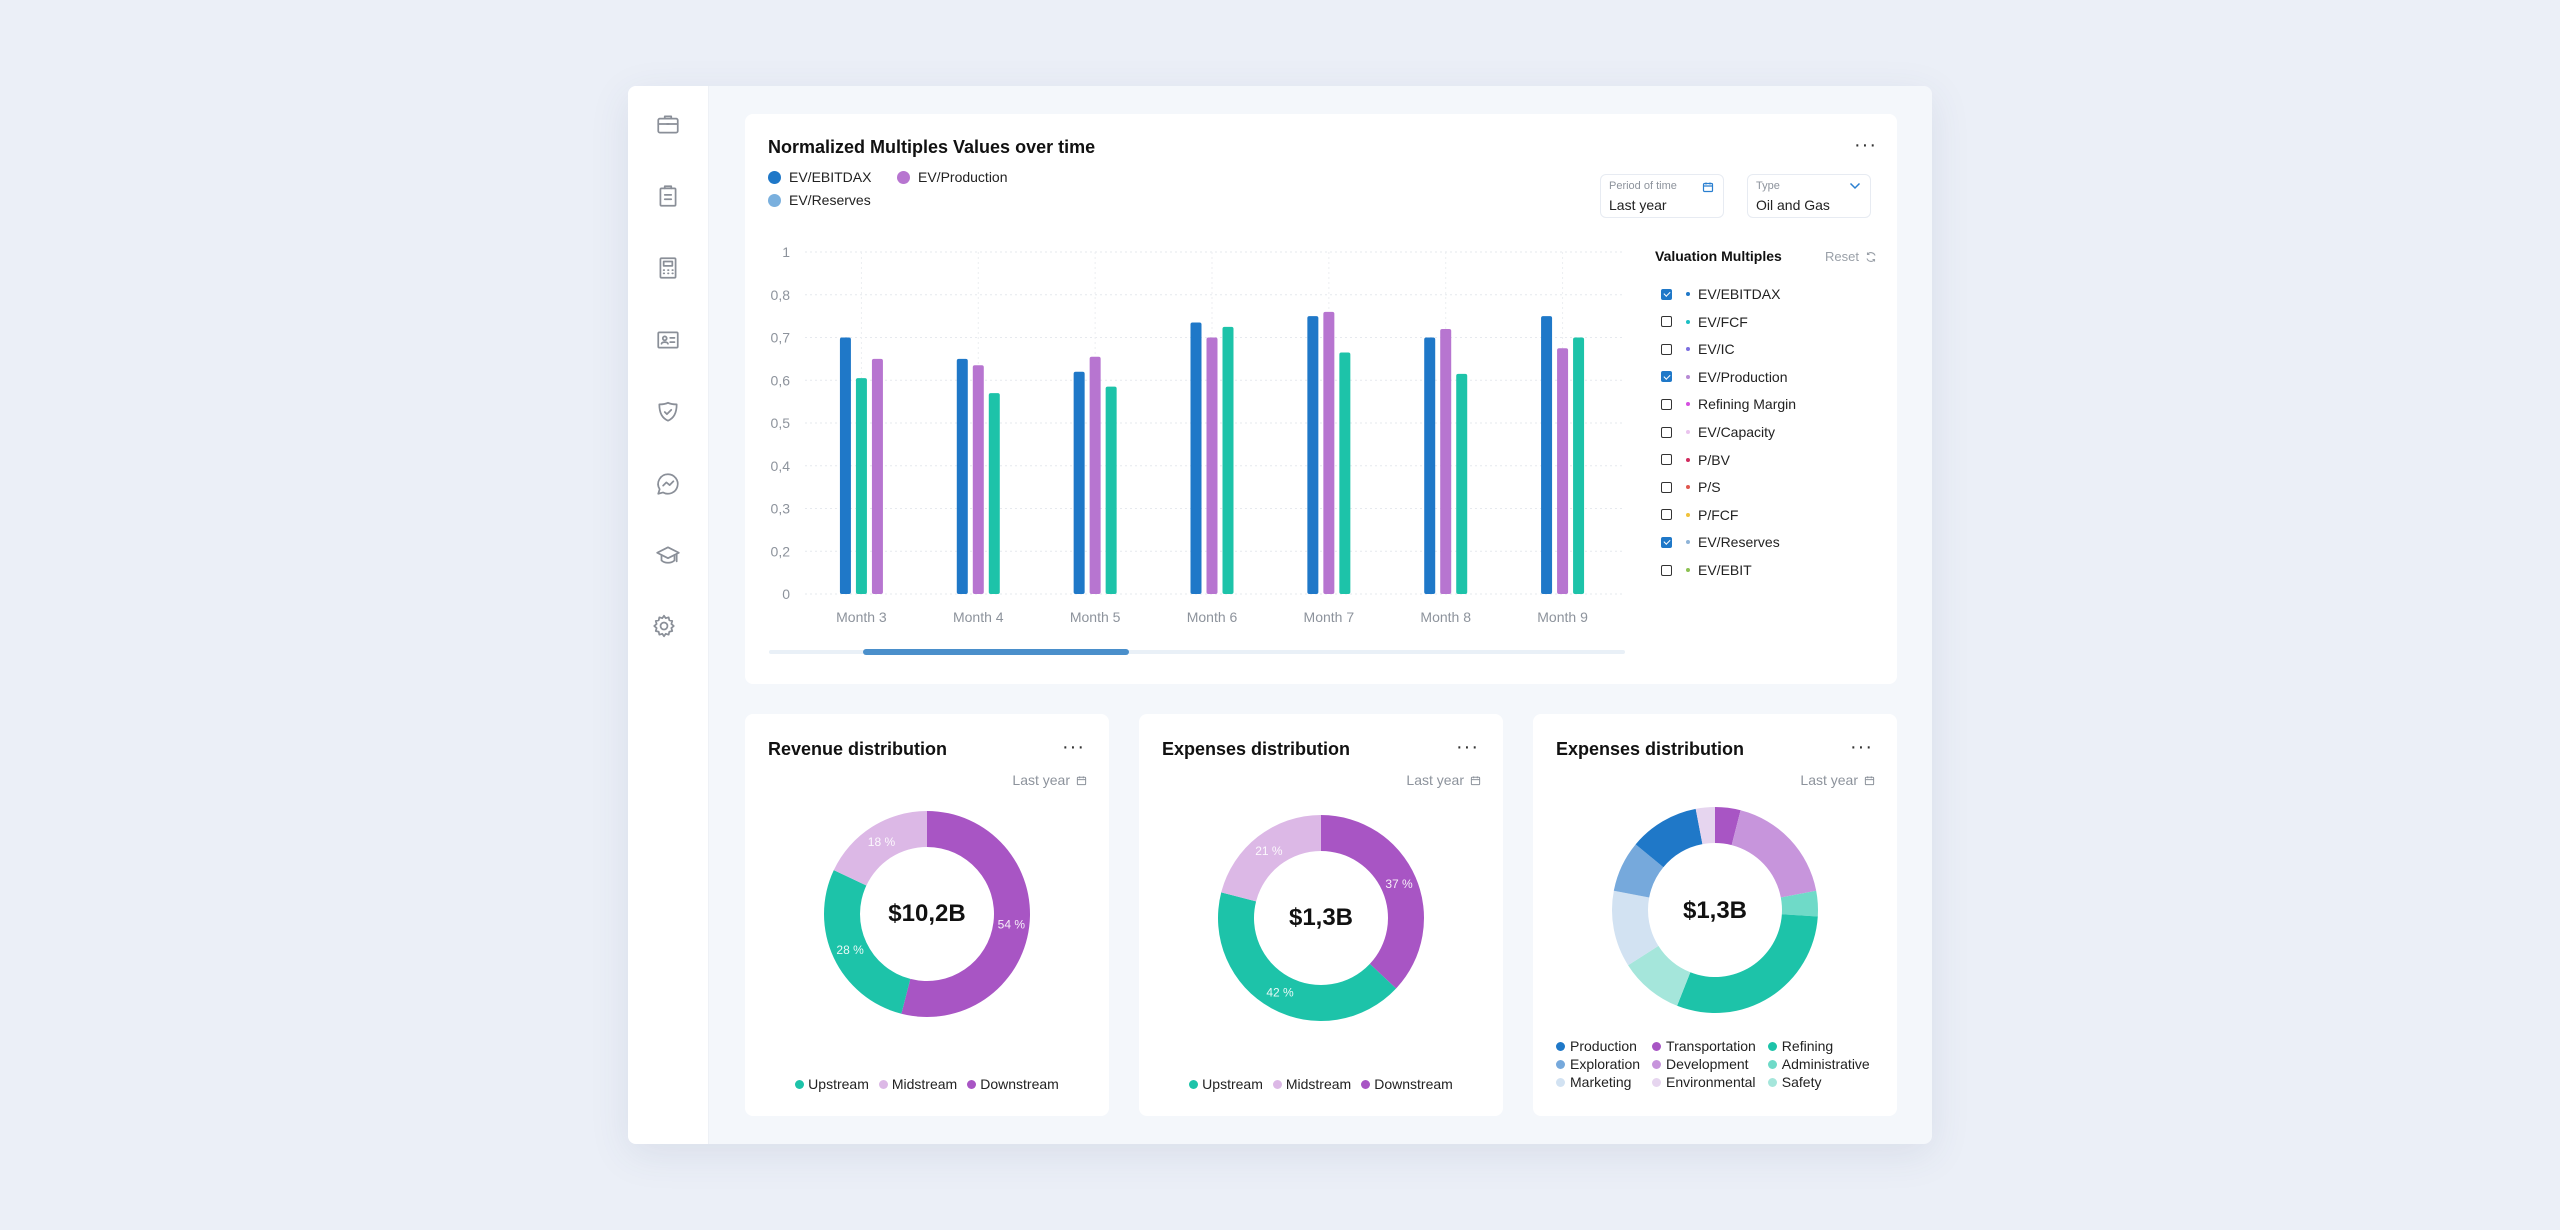 This screenshot has width=2560, height=1230. I want to click on legend-item: Environmental, so click(1704, 1082).